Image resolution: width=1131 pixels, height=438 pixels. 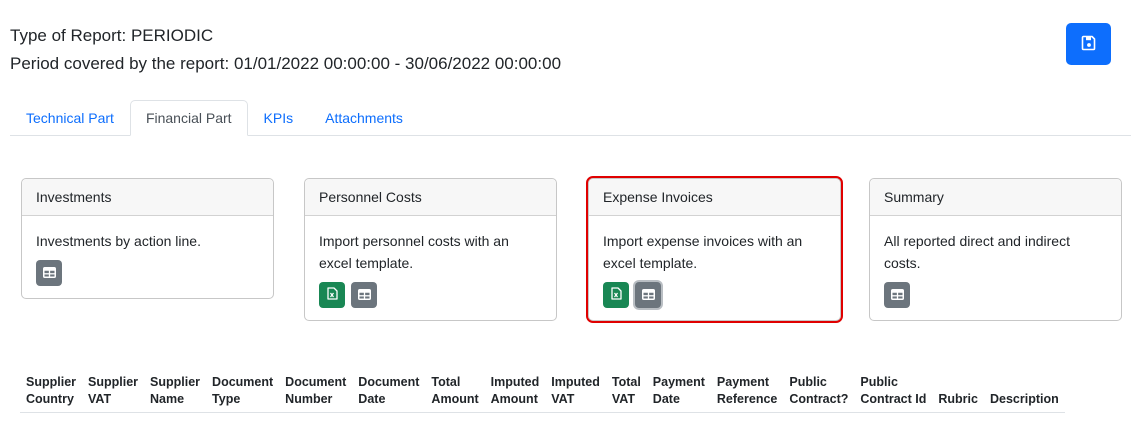 What do you see at coordinates (51, 392) in the screenshot?
I see `column-header: Supplier Country` at bounding box center [51, 392].